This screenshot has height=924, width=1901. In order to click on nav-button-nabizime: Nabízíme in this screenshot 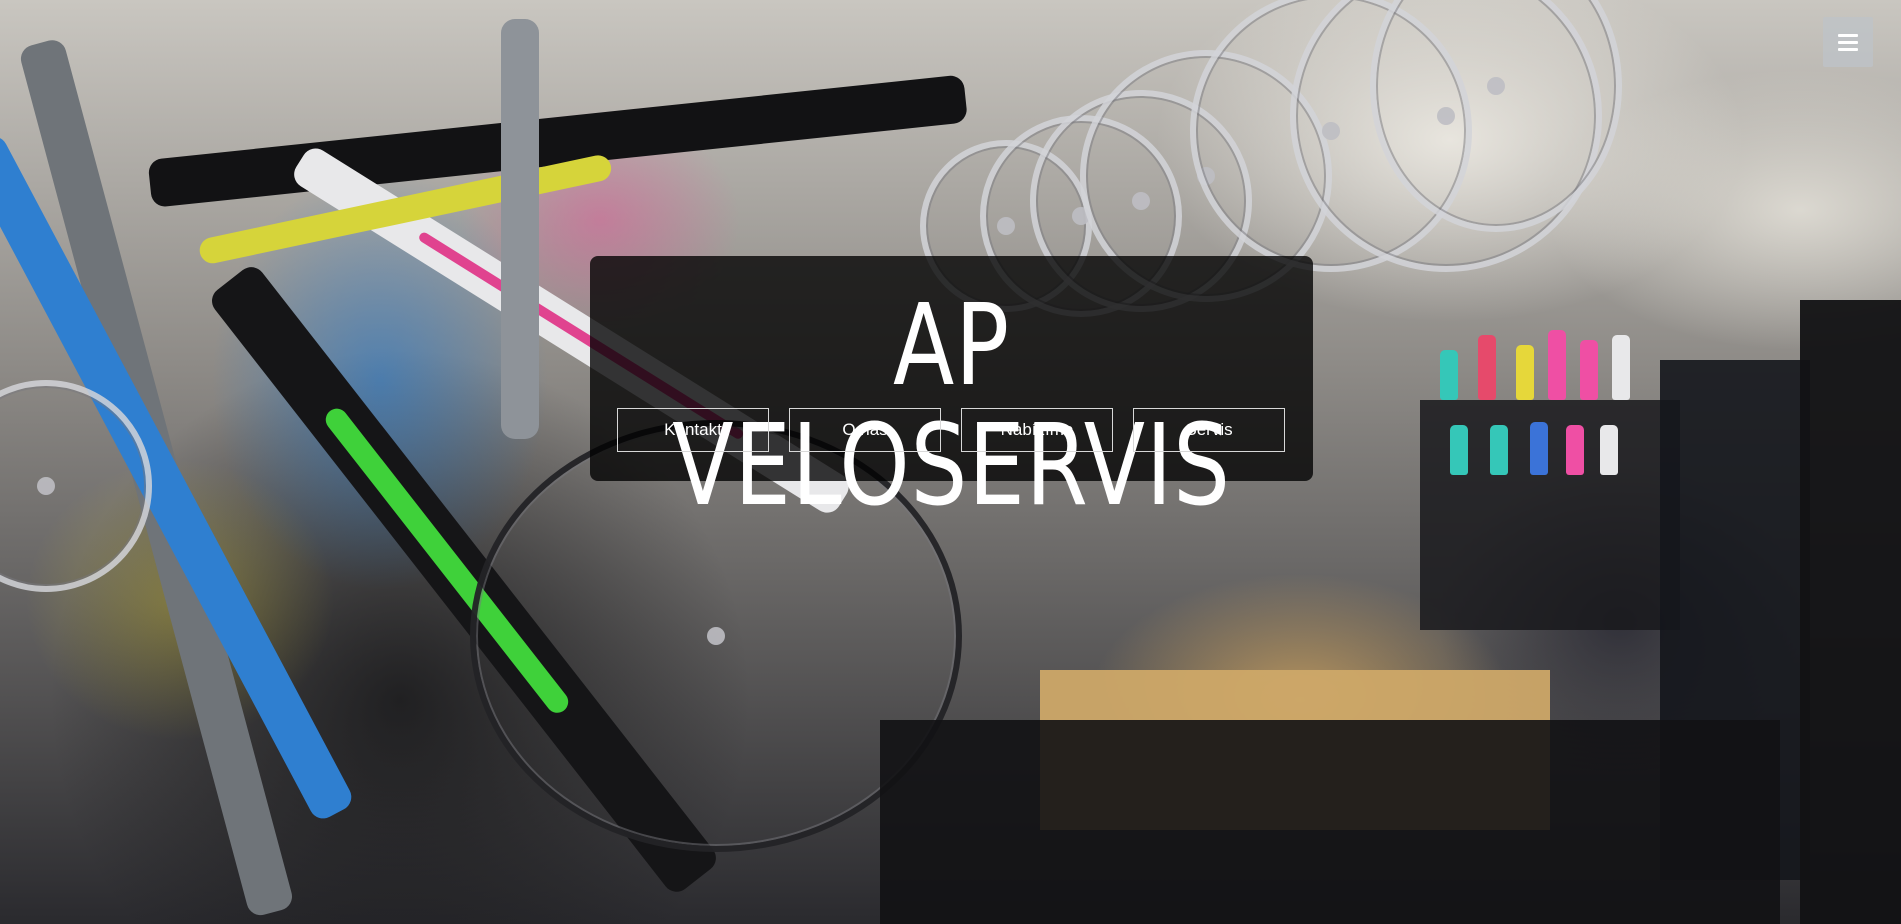, I will do `click(1037, 430)`.